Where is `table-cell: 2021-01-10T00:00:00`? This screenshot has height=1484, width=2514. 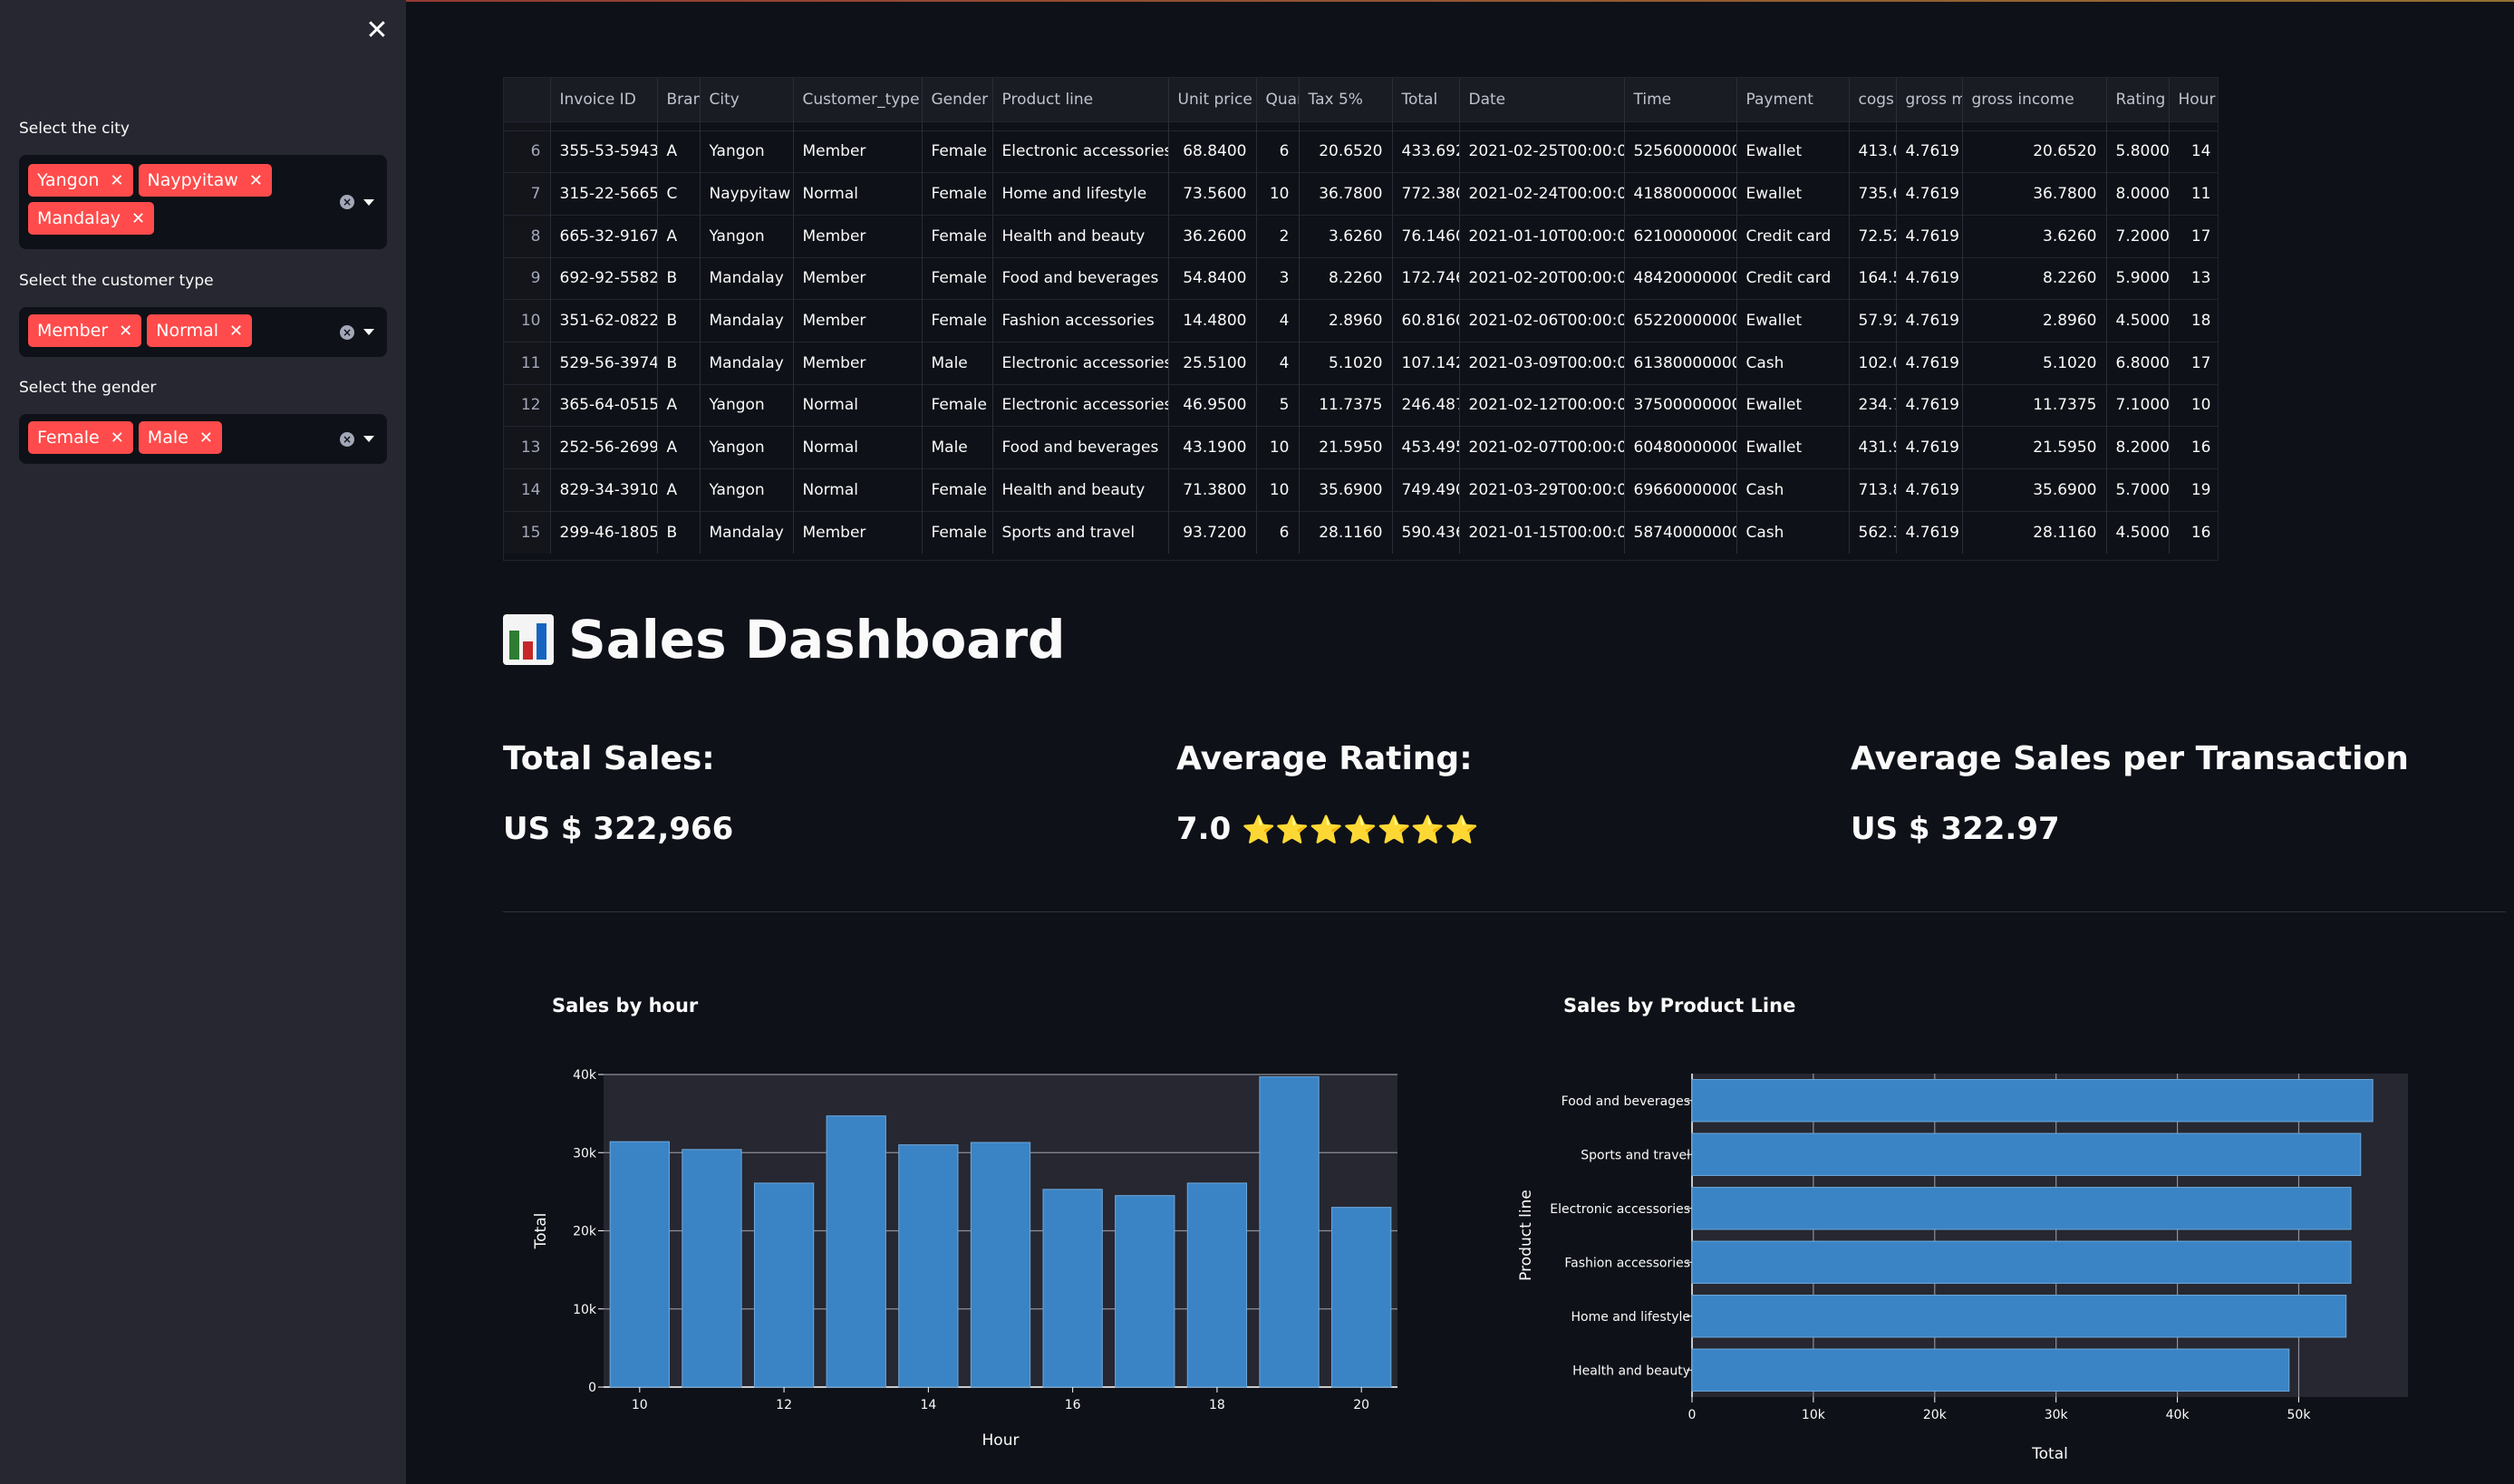
table-cell: 2021-01-10T00:00:00 is located at coordinates (1542, 236).